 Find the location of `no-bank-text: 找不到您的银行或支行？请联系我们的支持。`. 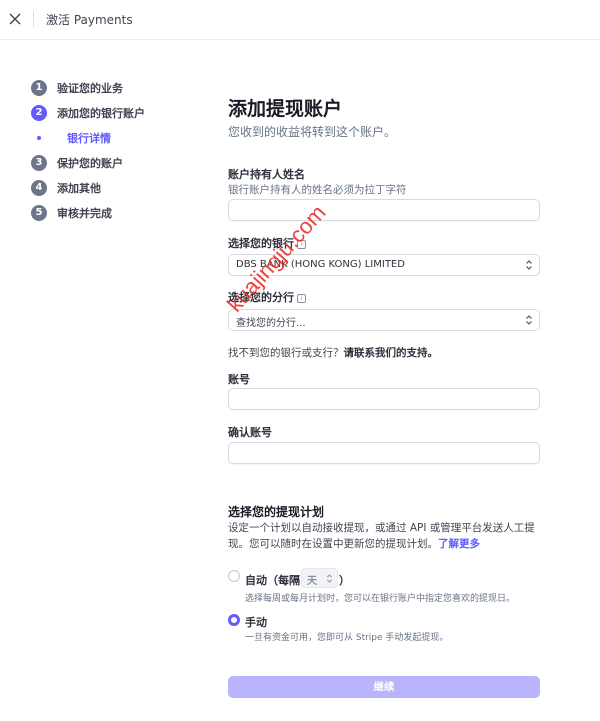

no-bank-text: 找不到您的银行或支行？请联系我们的支持。 is located at coordinates (333, 352).